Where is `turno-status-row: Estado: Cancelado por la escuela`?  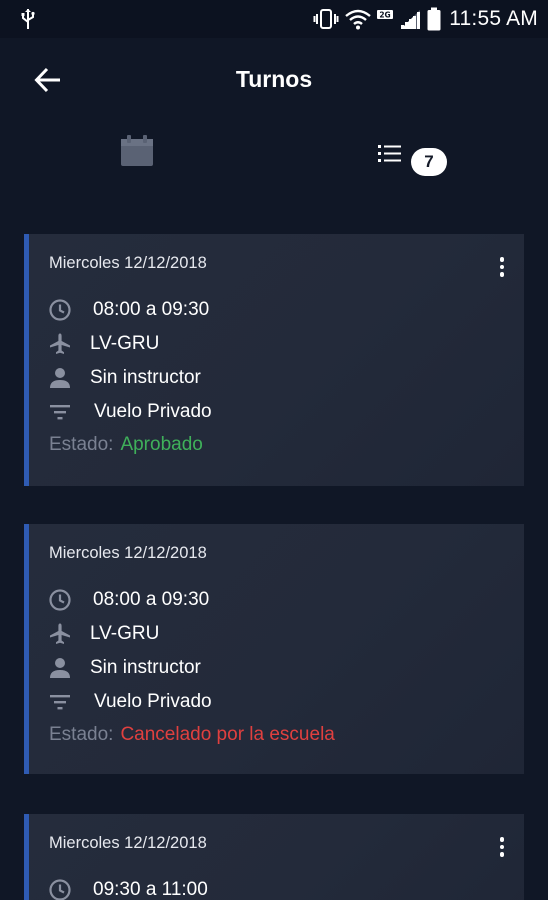
turno-status-row: Estado: Cancelado por la escuela is located at coordinates (192, 735).